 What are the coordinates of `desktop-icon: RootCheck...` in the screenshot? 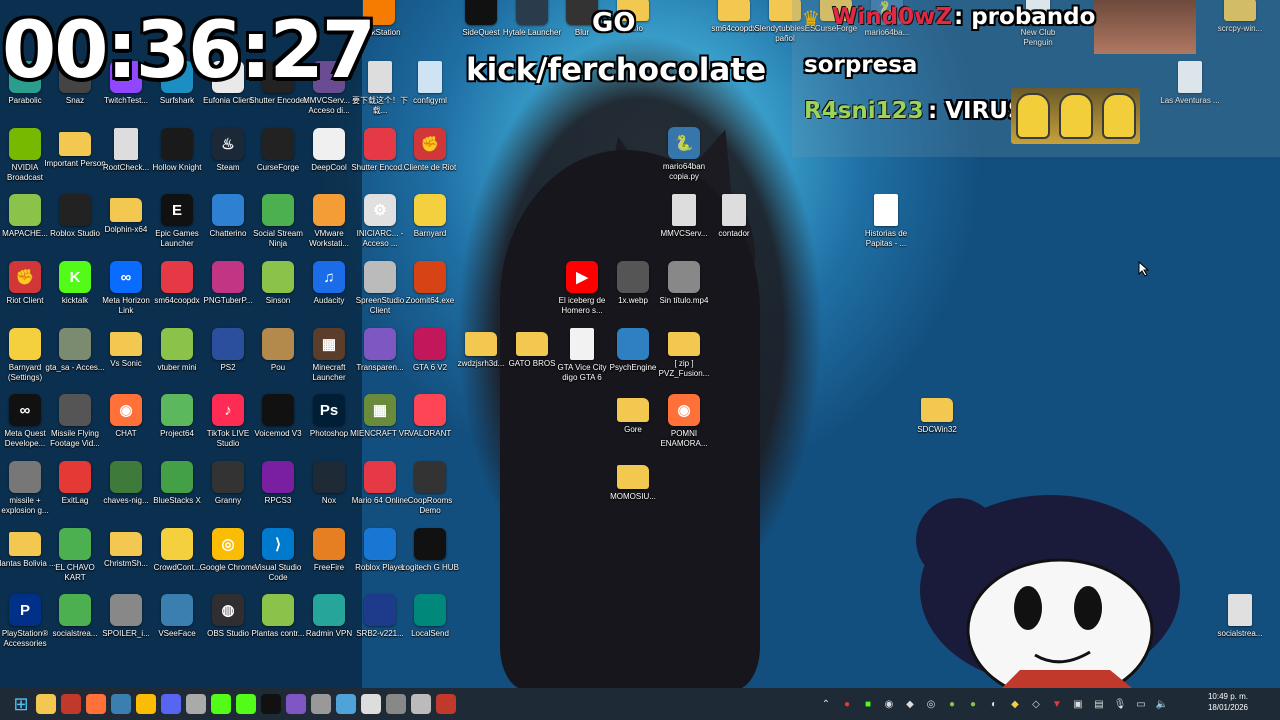 It's located at (126, 158).